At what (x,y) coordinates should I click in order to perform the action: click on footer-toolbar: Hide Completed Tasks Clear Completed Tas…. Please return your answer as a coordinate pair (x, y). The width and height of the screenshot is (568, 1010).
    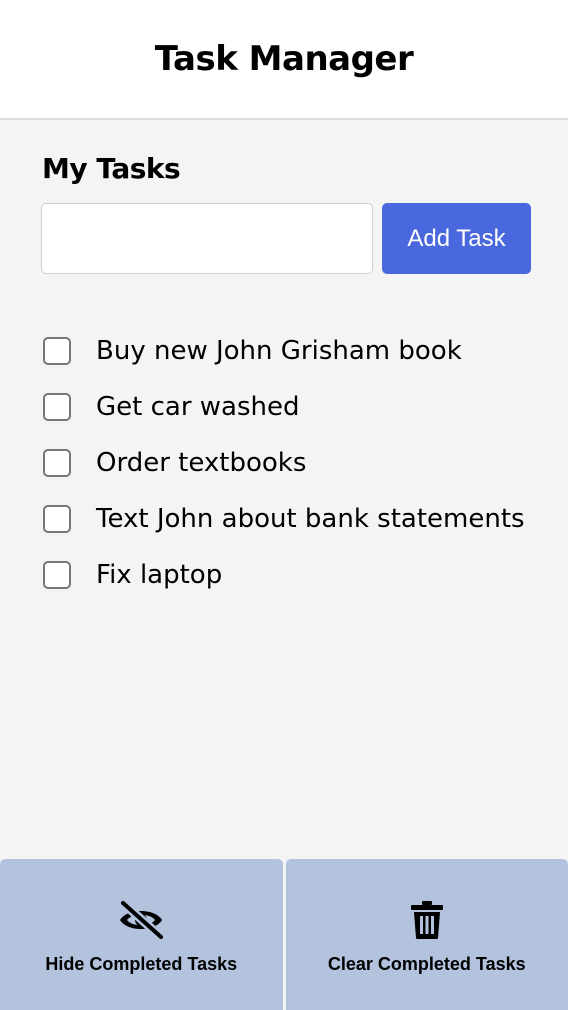
    Looking at the image, I should click on (284, 934).